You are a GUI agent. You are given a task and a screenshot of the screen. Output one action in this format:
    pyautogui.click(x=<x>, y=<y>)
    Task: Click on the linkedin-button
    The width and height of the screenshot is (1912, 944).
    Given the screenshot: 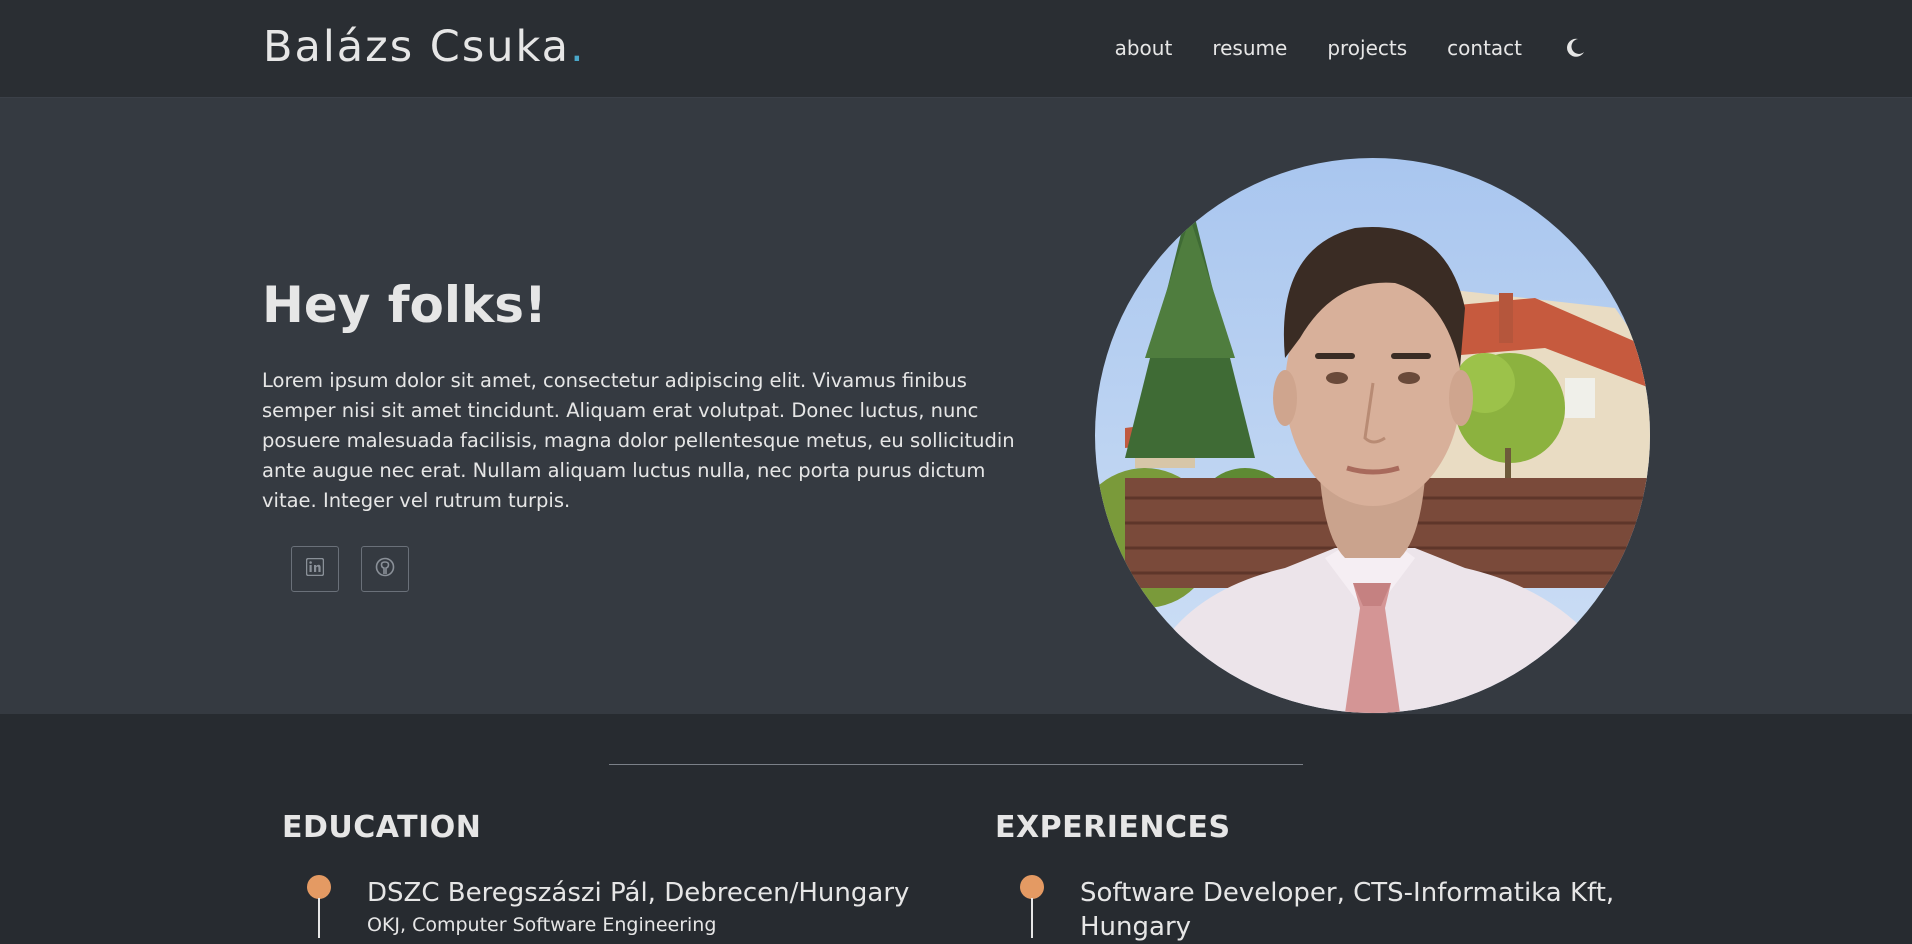 What is the action you would take?
    pyautogui.click(x=315, y=569)
    